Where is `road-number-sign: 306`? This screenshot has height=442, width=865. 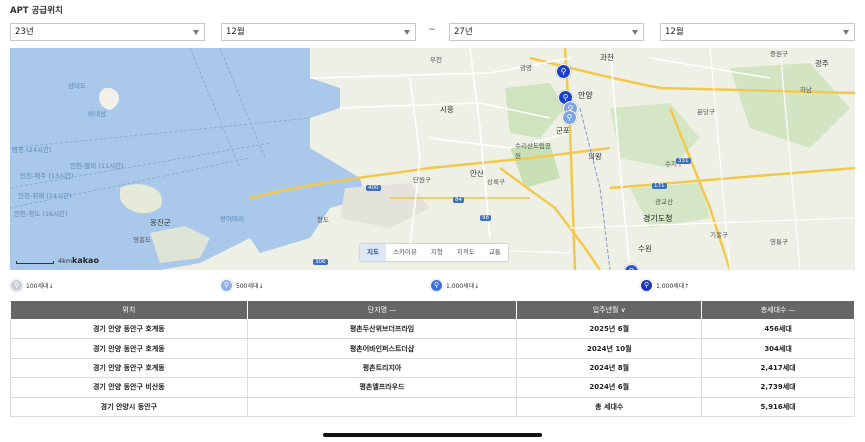 road-number-sign: 306 is located at coordinates (320, 262).